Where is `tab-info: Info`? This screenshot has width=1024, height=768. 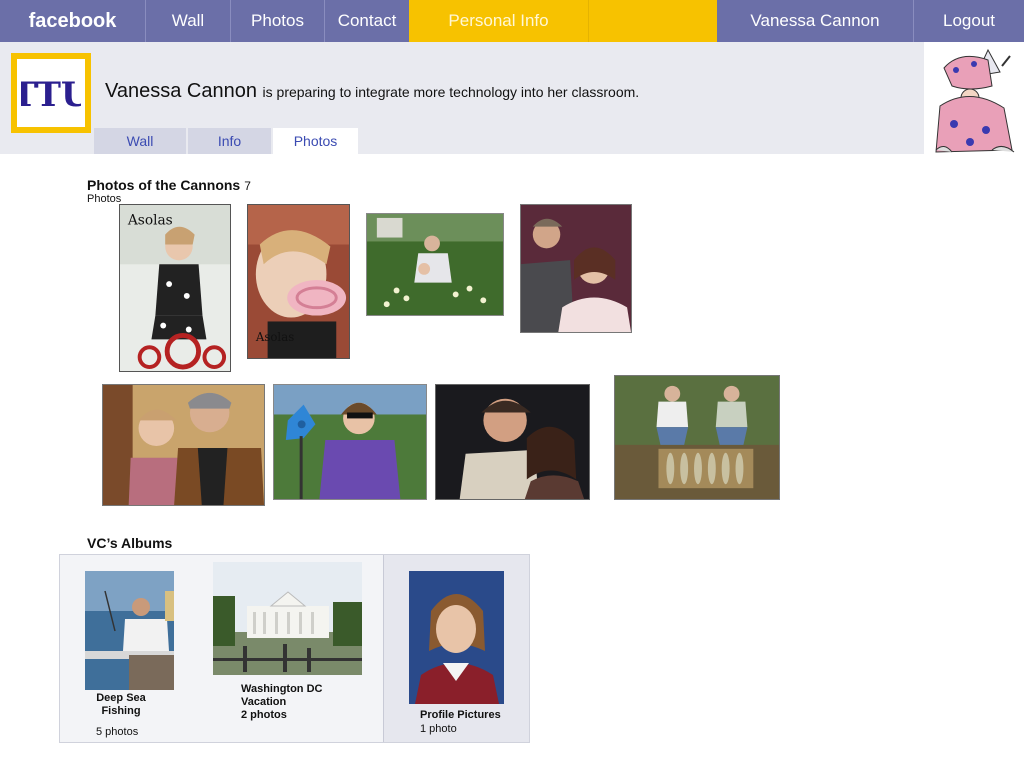 tab-info: Info is located at coordinates (229, 141).